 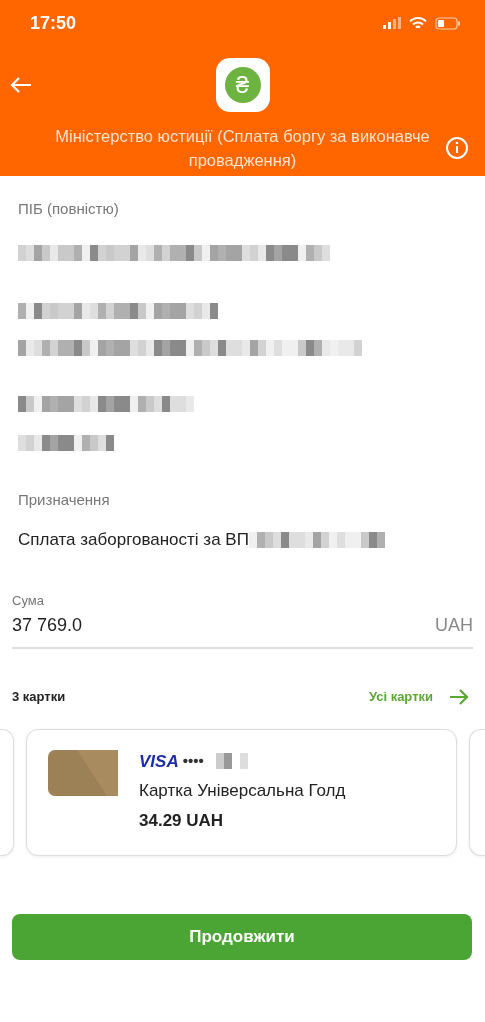 What do you see at coordinates (242, 148) in the screenshot?
I see `header-title: Міністерство юстиції (Сплата боргу за виконавче провадження)` at bounding box center [242, 148].